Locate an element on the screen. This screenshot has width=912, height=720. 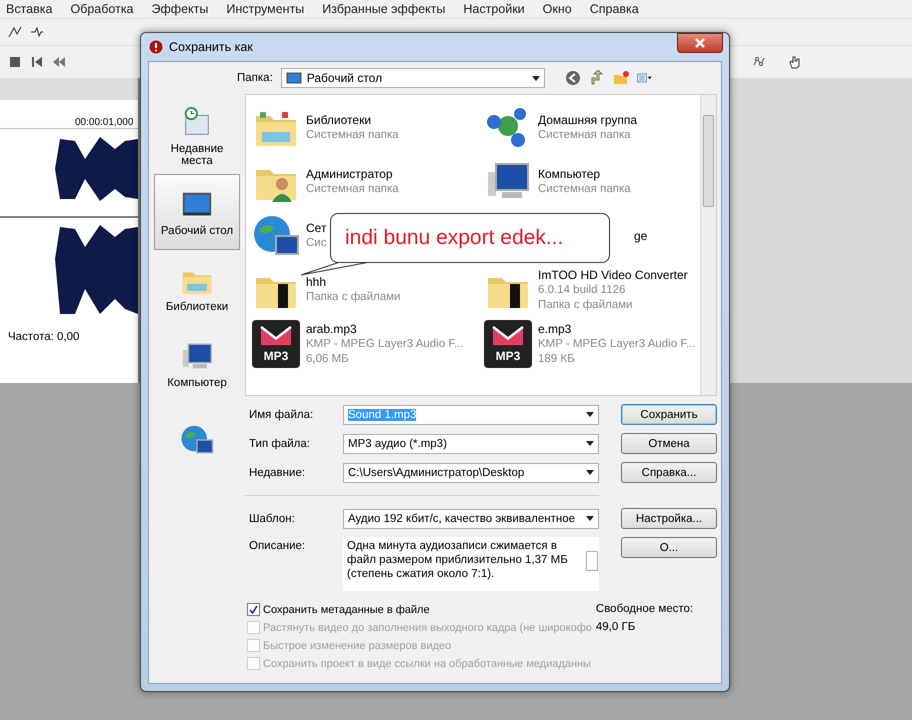
file-name: Компьютер is located at coordinates (584, 174).